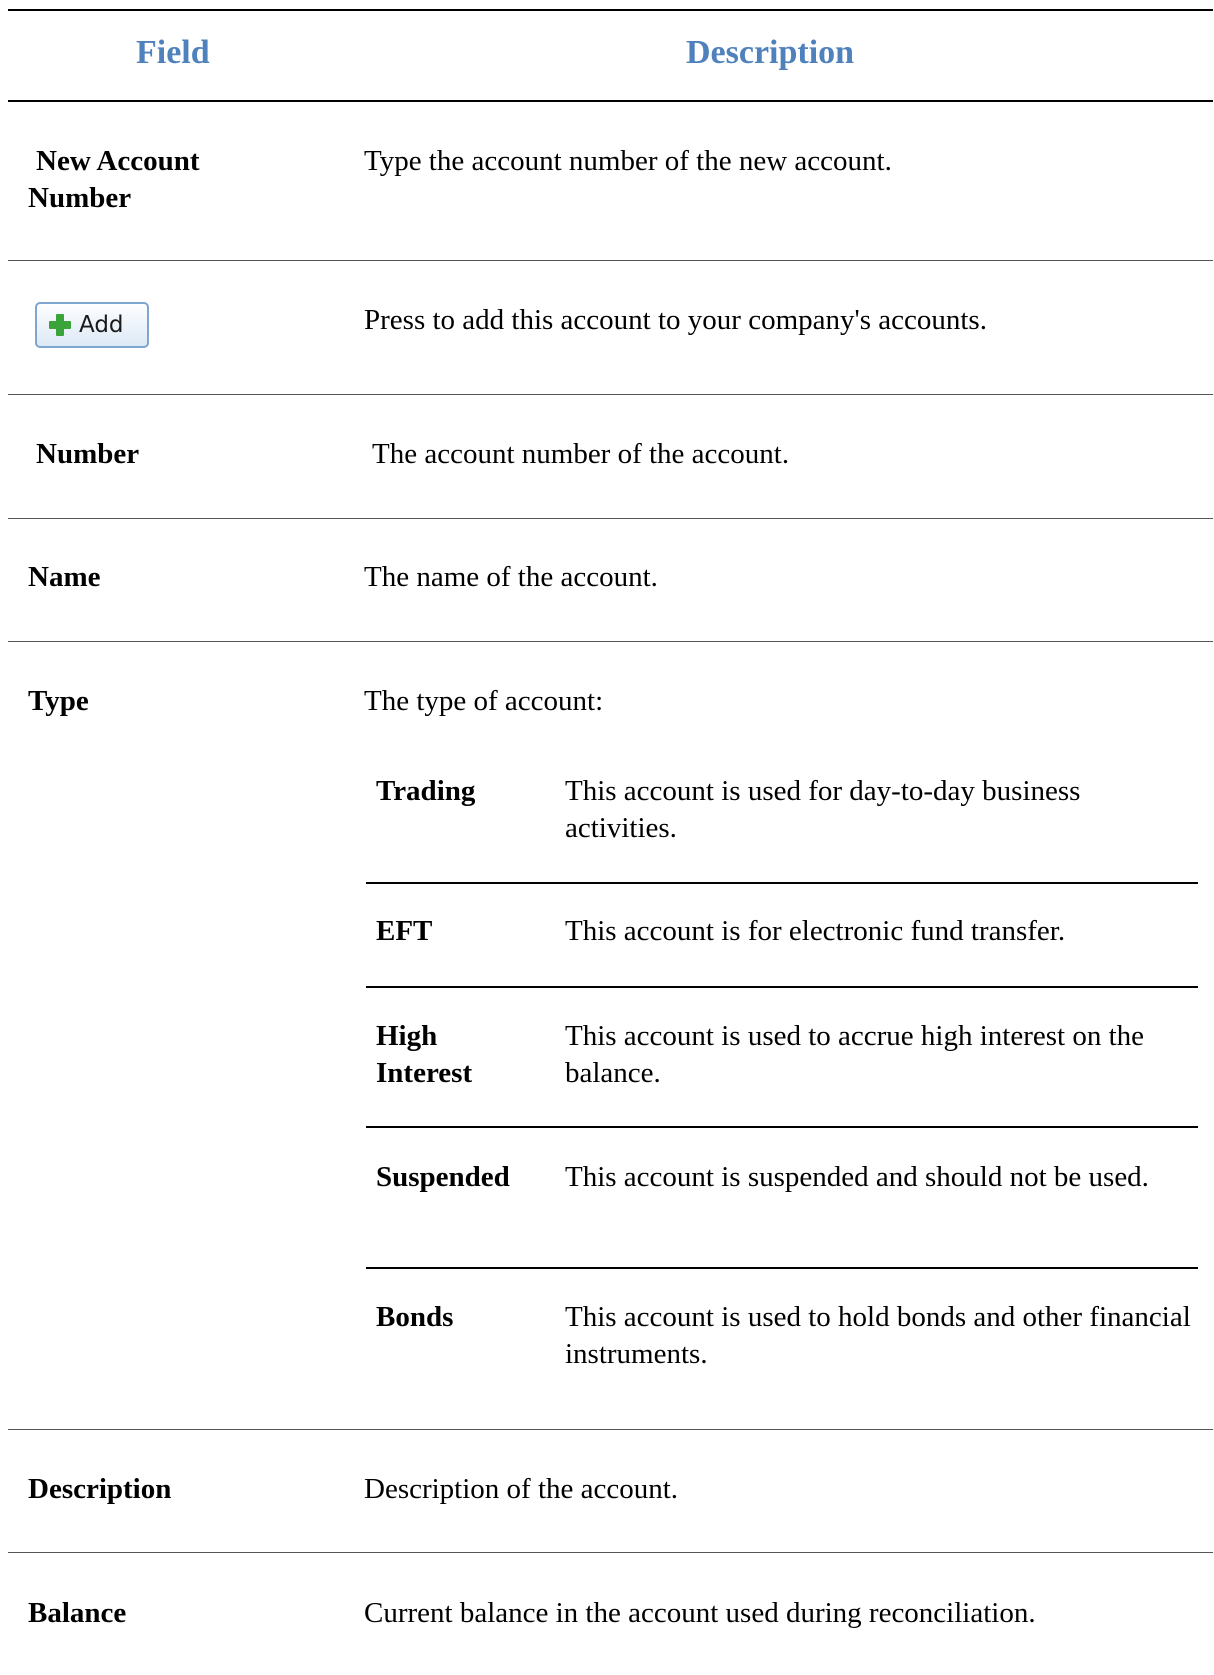  What do you see at coordinates (114, 179) in the screenshot?
I see `field-label-new-account-number: New Account Number` at bounding box center [114, 179].